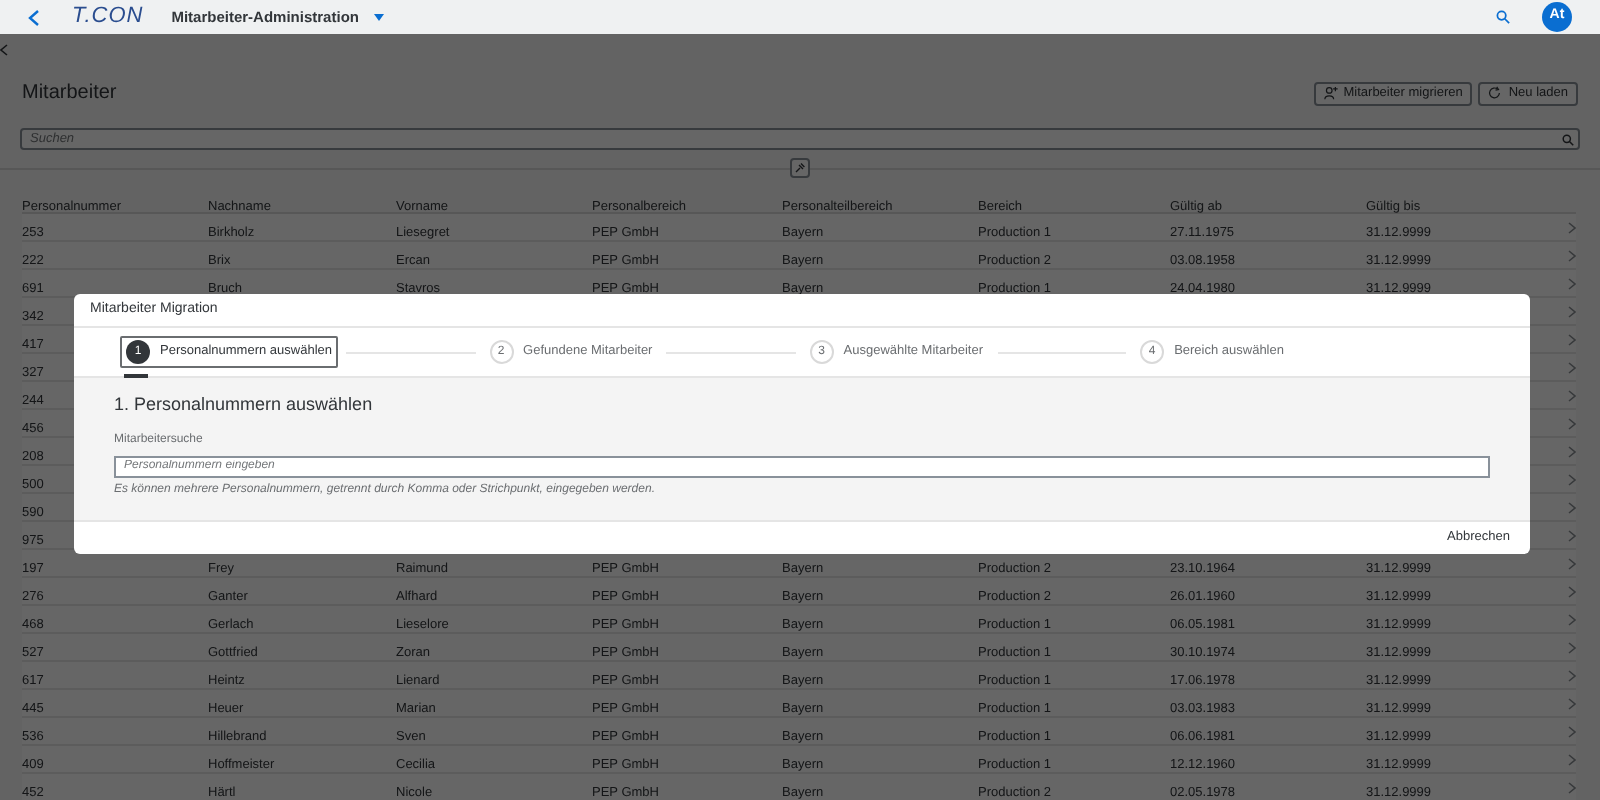 The image size is (1600, 800). What do you see at coordinates (69, 94) in the screenshot?
I see `page-title: Mitarbeiter` at bounding box center [69, 94].